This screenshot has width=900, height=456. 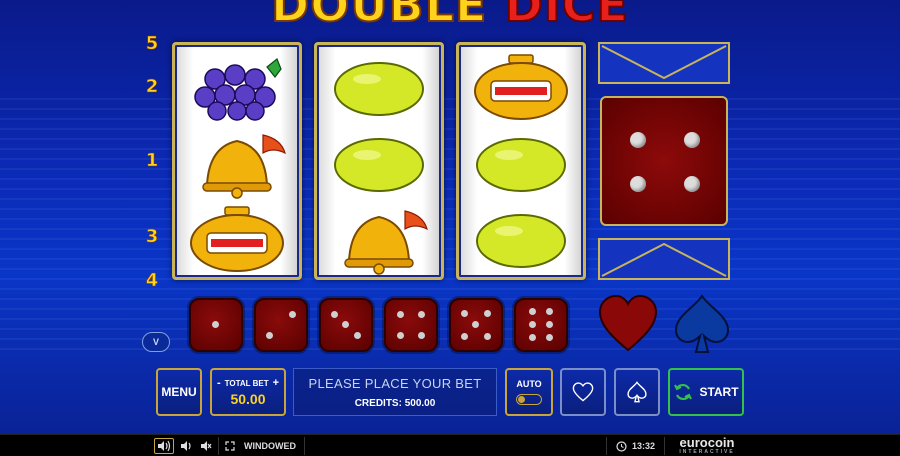 I want to click on chevron-up-icon, so click(x=664, y=259).